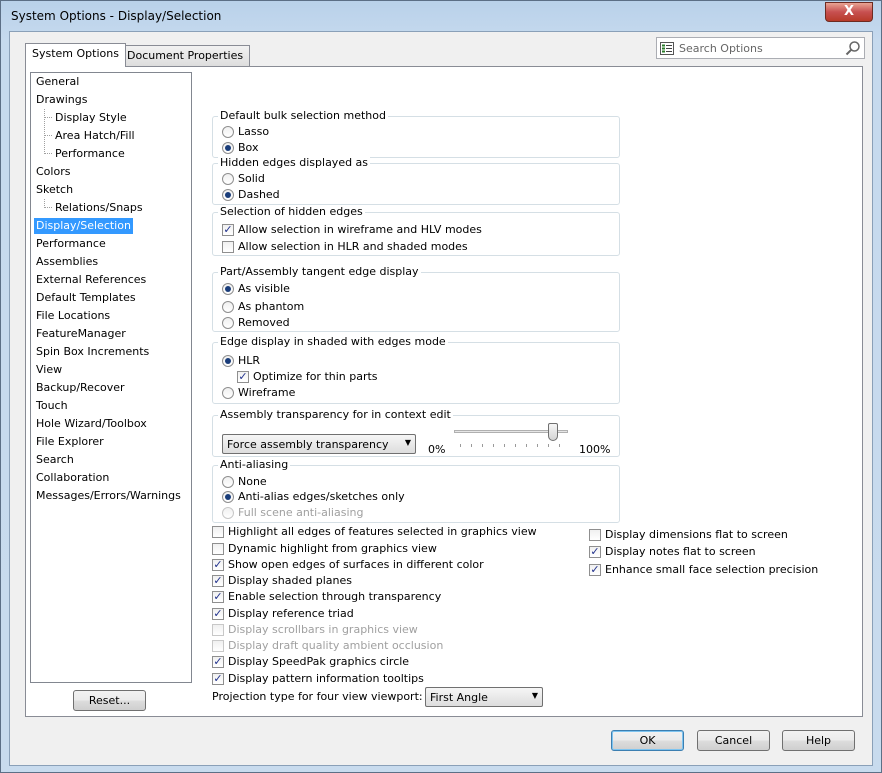 The width and height of the screenshot is (882, 773). What do you see at coordinates (116, 16) in the screenshot?
I see `window-title: System Options - Display/Selection` at bounding box center [116, 16].